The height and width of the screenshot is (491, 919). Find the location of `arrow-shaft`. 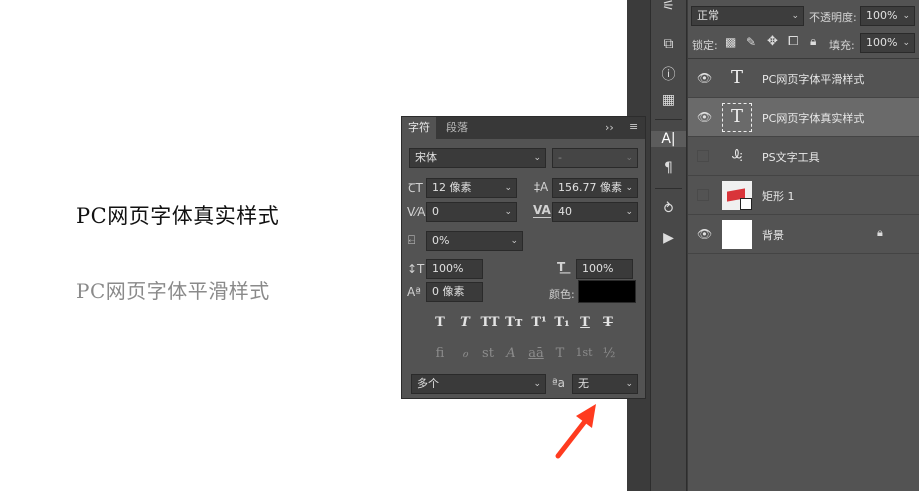

arrow-shaft is located at coordinates (572, 438).